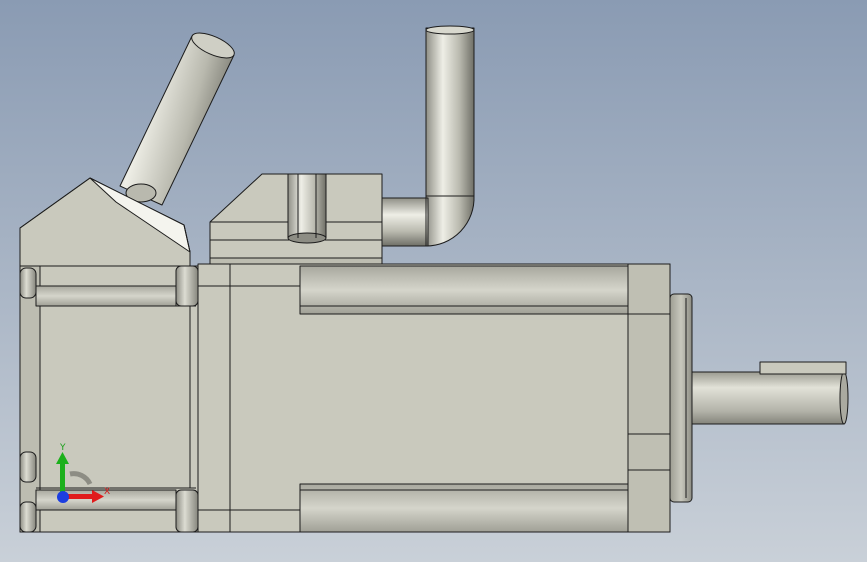  What do you see at coordinates (681, 398) in the screenshot?
I see `front-flange-pilot` at bounding box center [681, 398].